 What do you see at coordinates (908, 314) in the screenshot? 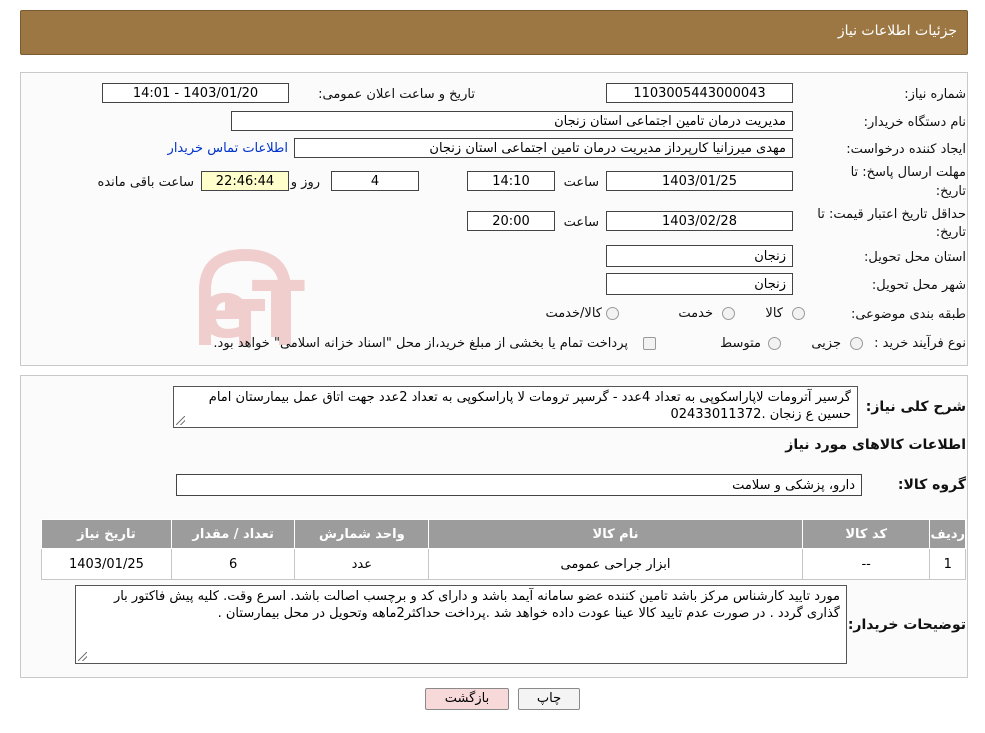
I see `category-label: طبقه بندی موضوعی:` at bounding box center [908, 314].